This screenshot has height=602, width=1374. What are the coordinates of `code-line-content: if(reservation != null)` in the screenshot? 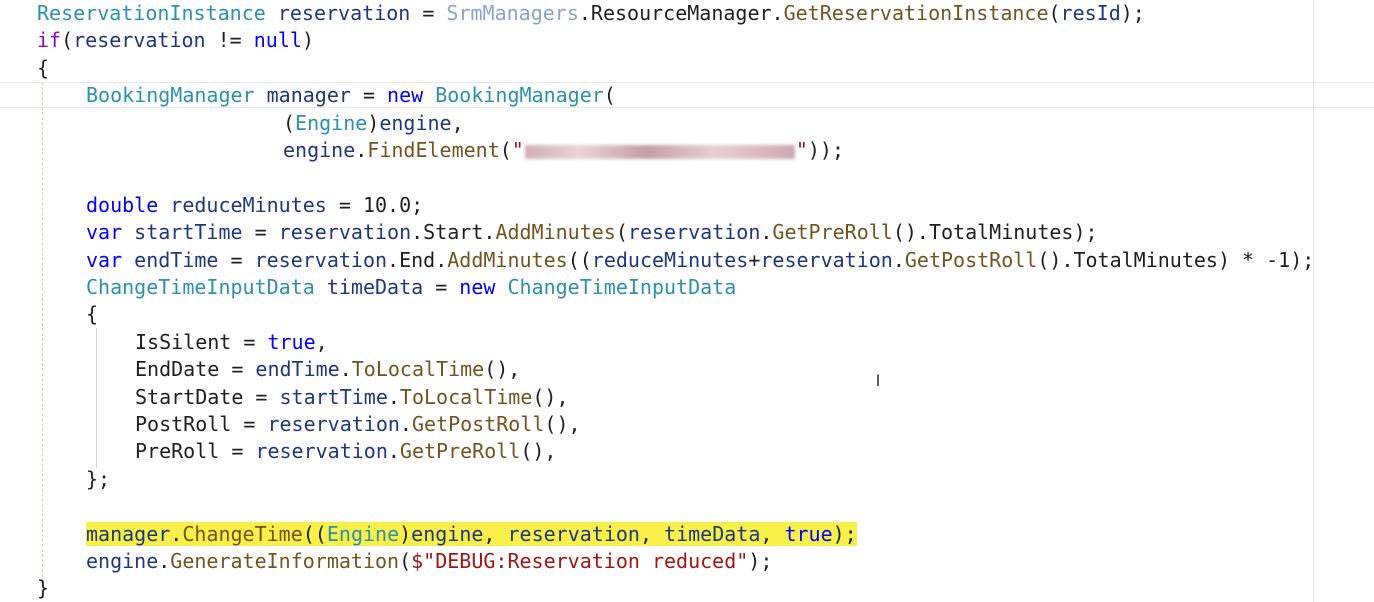 It's located at (175, 40).